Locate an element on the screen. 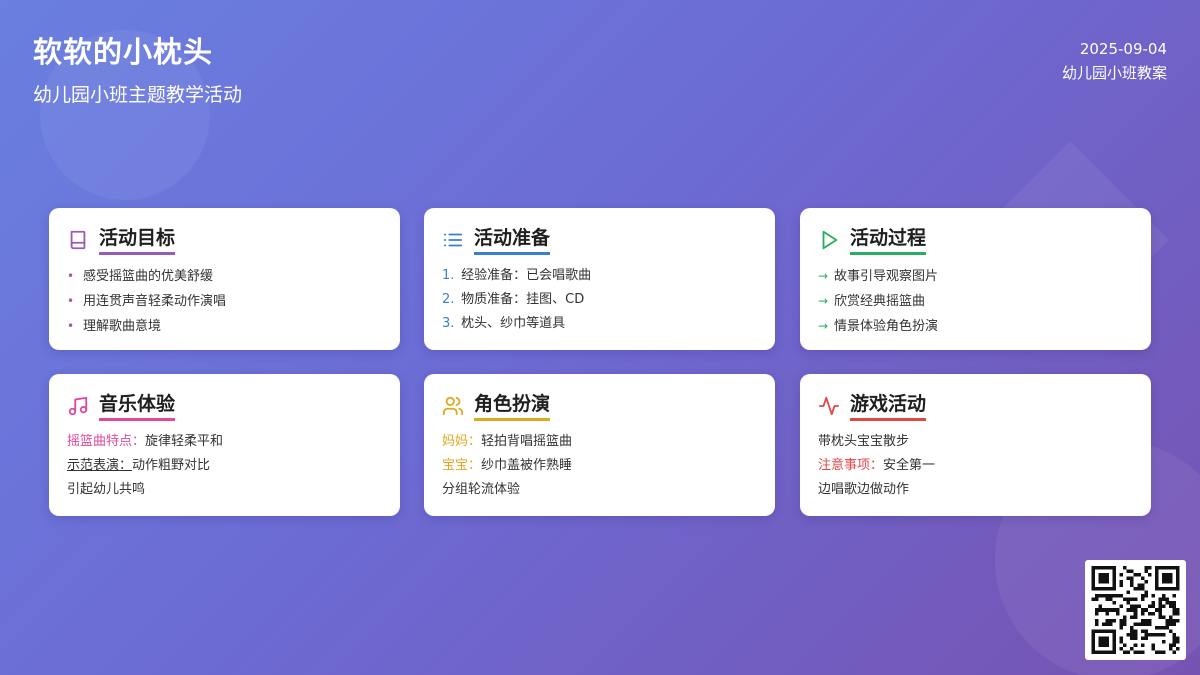 The width and height of the screenshot is (1200, 675). list-item: → 故事引导观察图片 is located at coordinates (975, 276).